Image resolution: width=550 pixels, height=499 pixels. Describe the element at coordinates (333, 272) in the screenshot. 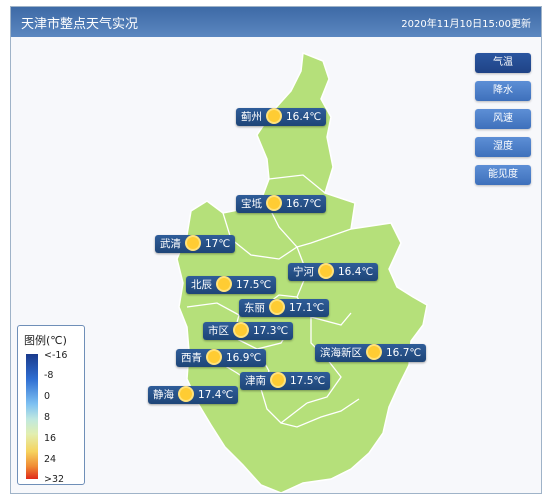

I see `station-label-ninghe: 宁河 16.4℃` at that location.